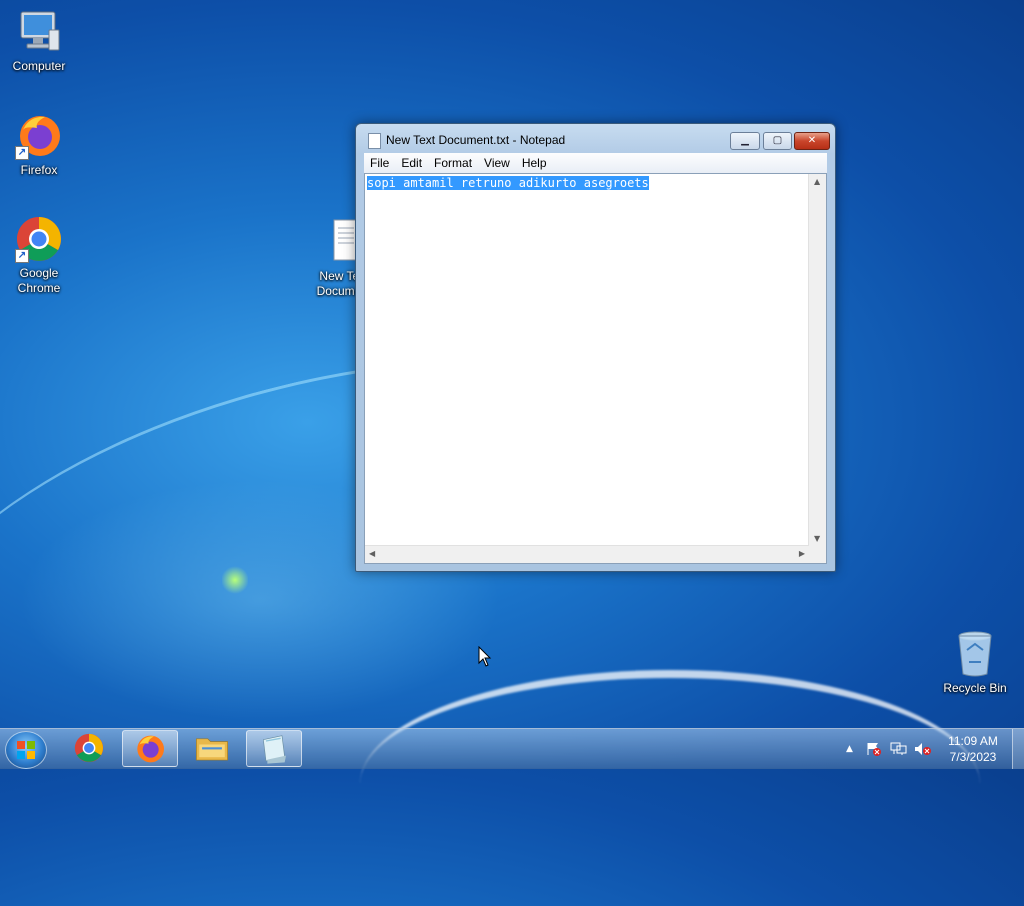  I want to click on selected-text: sopi amtamil retruno adikurto asegroets, so click(508, 183).